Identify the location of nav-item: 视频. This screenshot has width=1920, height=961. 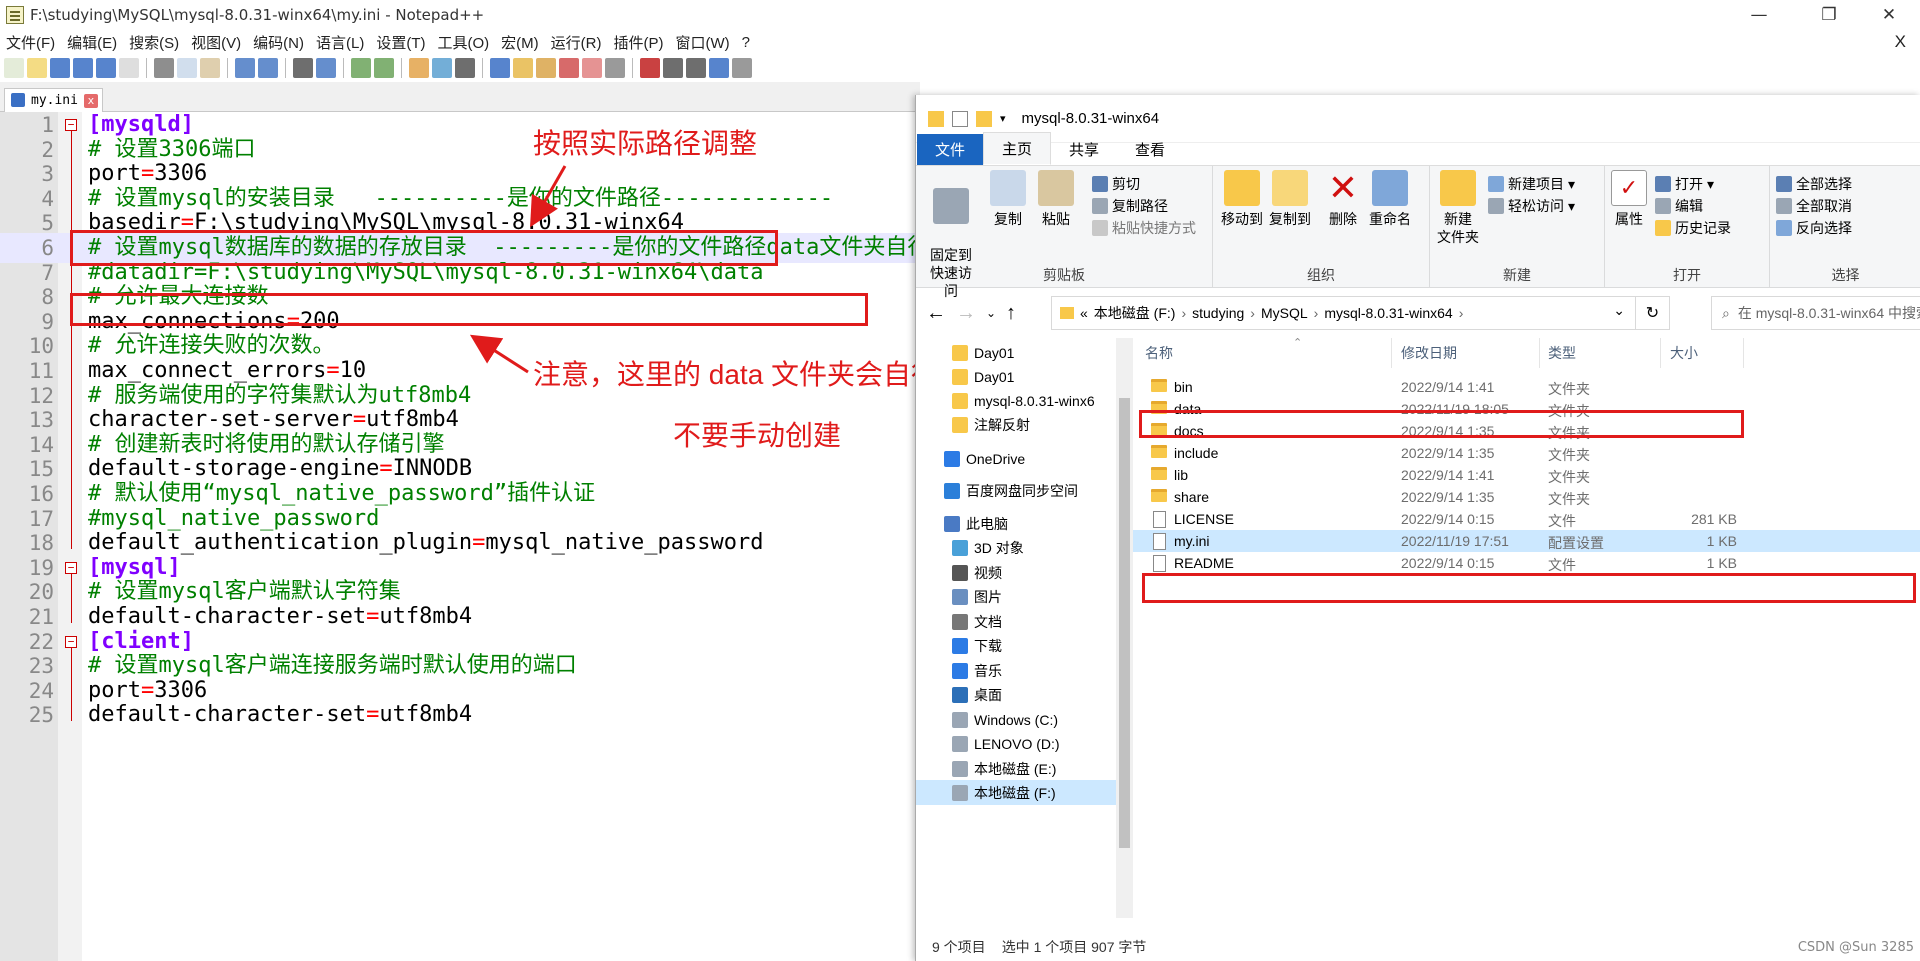
(1016, 572).